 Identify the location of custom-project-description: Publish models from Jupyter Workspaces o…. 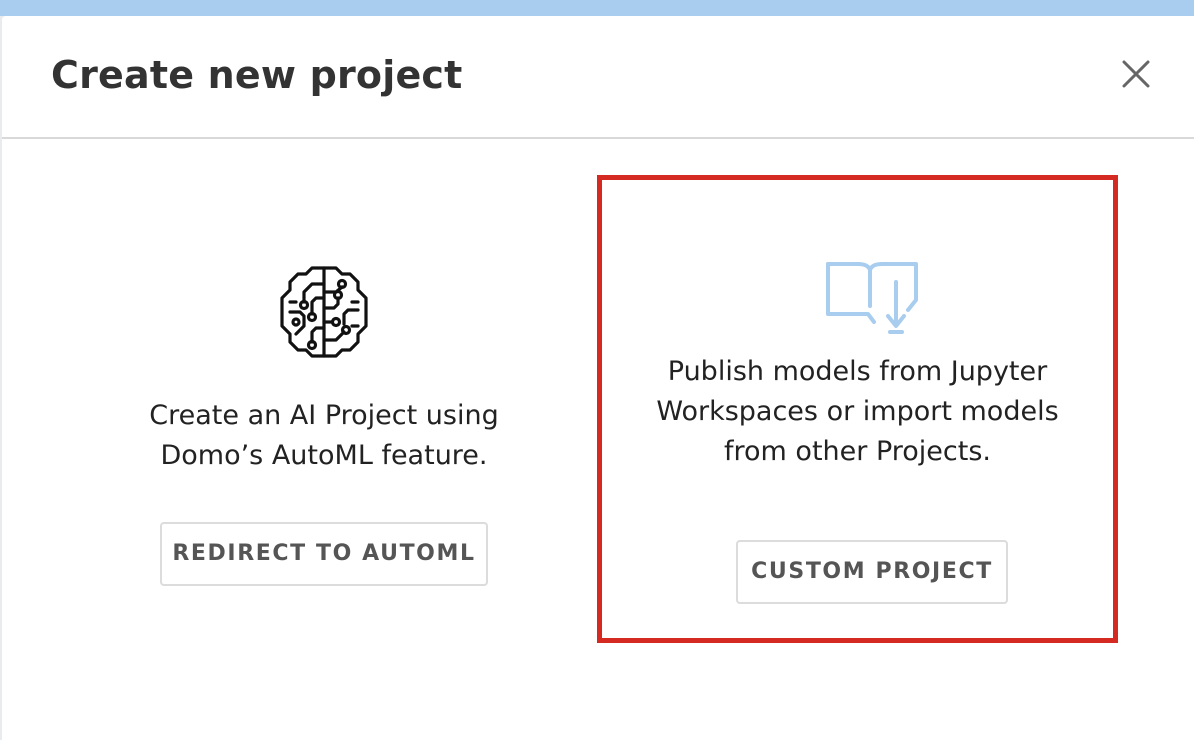
(857, 411).